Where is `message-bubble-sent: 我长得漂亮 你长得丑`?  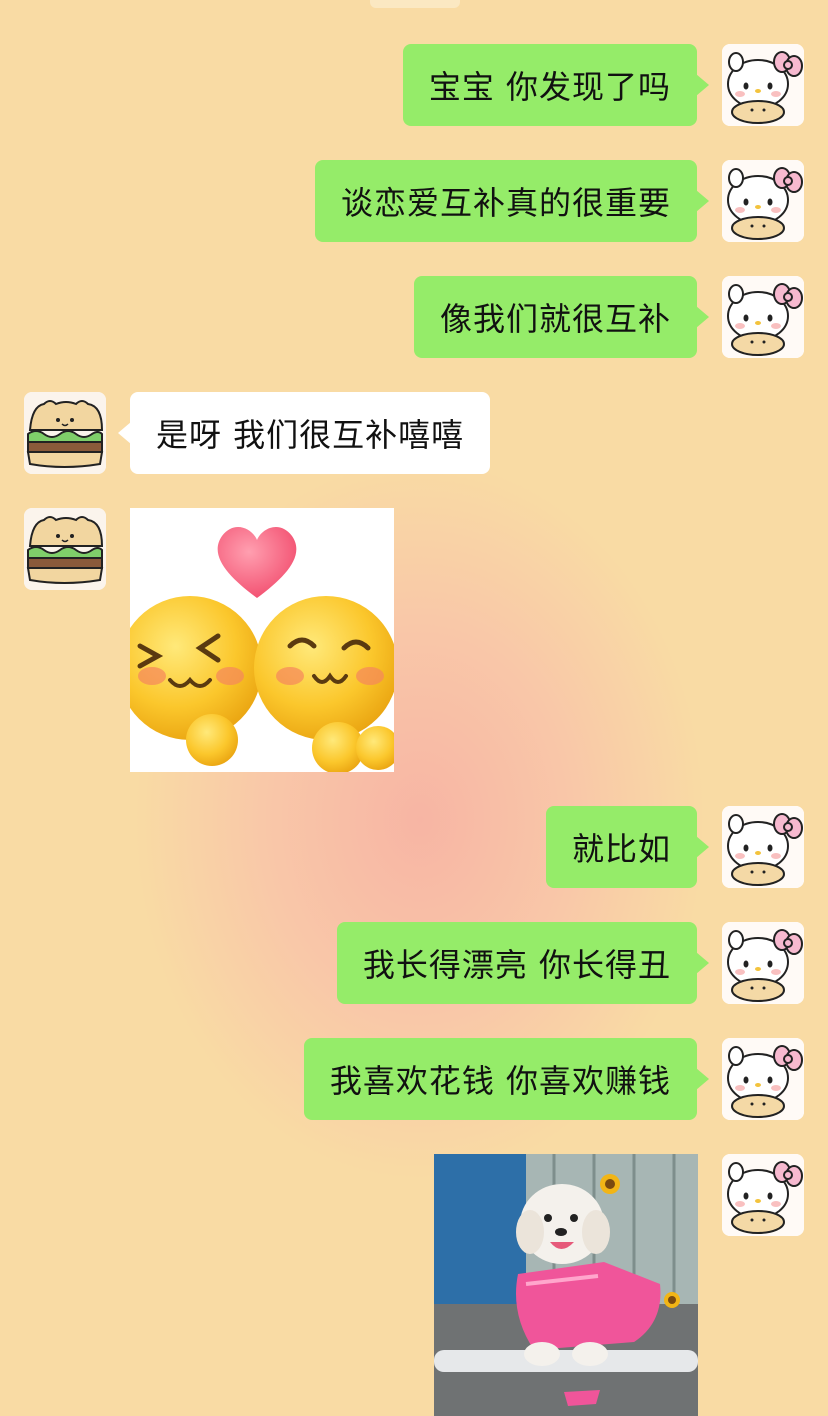
message-bubble-sent: 我长得漂亮 你长得丑 is located at coordinates (523, 963).